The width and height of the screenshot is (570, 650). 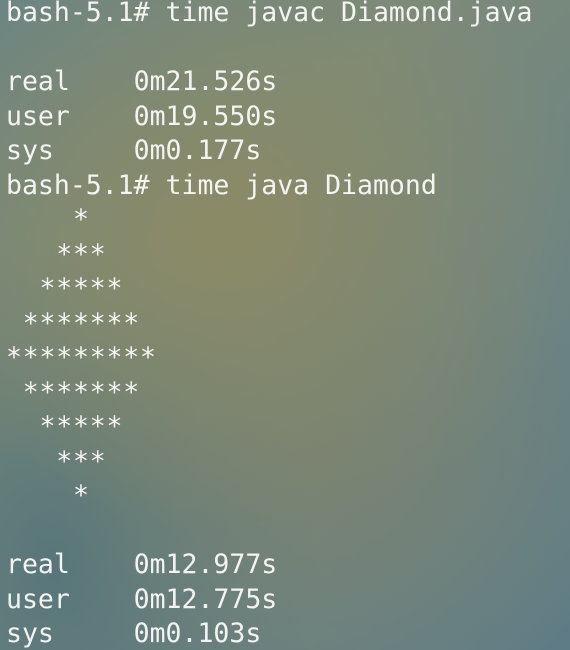 I want to click on prompt-line-javac: bash-5.1# time javac Diamond.java, so click(x=269, y=14).